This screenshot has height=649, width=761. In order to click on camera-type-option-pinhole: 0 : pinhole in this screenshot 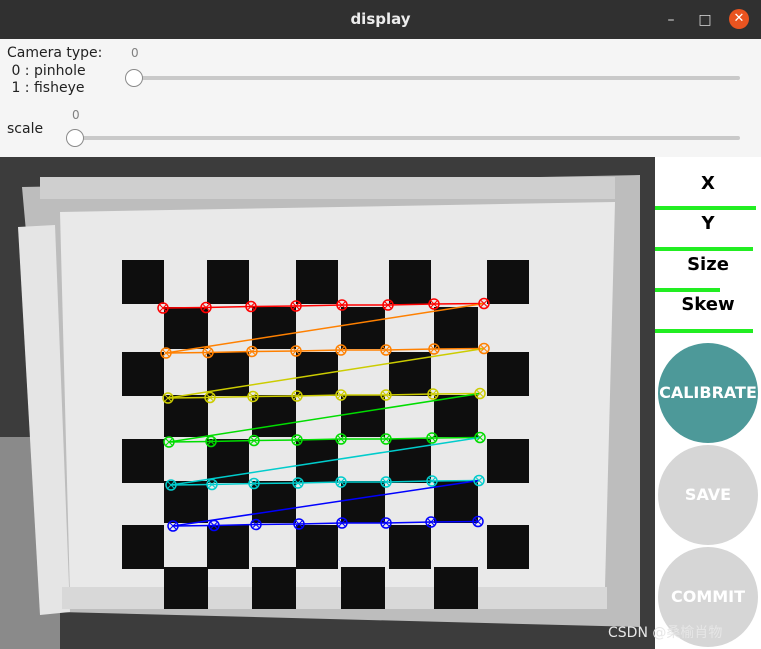, I will do `click(46, 71)`.